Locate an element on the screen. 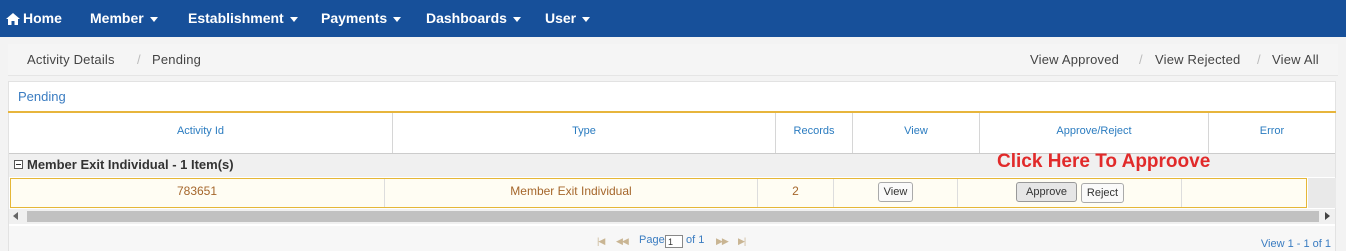 The width and height of the screenshot is (1346, 251). nav-dashboards: Dashboards is located at coordinates (473, 18).